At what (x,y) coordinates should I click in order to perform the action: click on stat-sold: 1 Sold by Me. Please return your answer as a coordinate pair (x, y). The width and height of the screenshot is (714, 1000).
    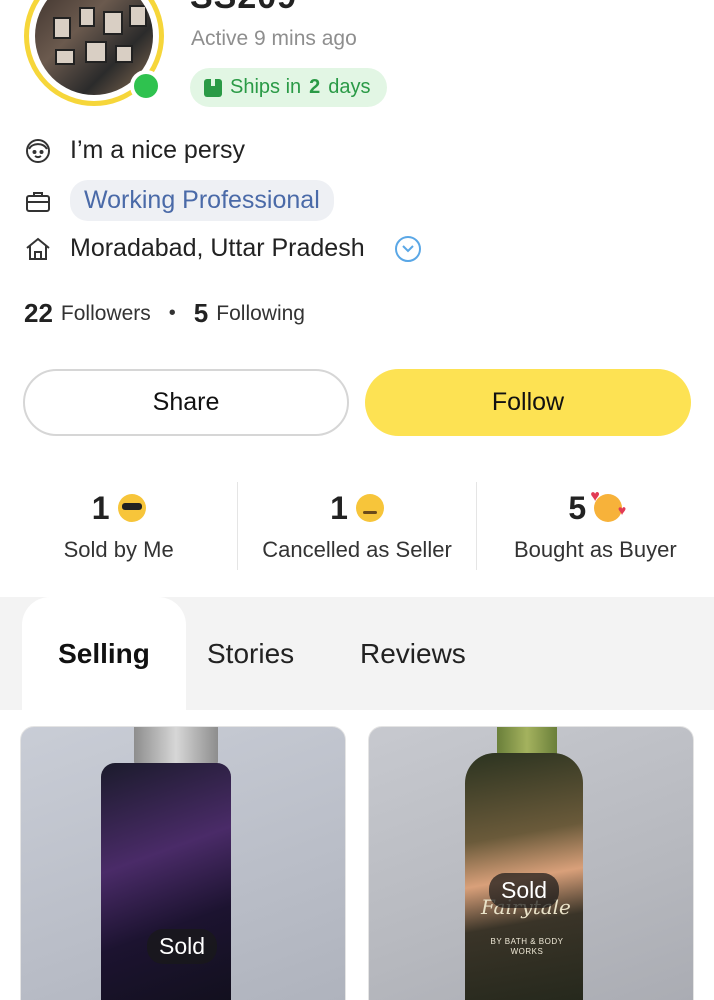
    Looking at the image, I should click on (119, 526).